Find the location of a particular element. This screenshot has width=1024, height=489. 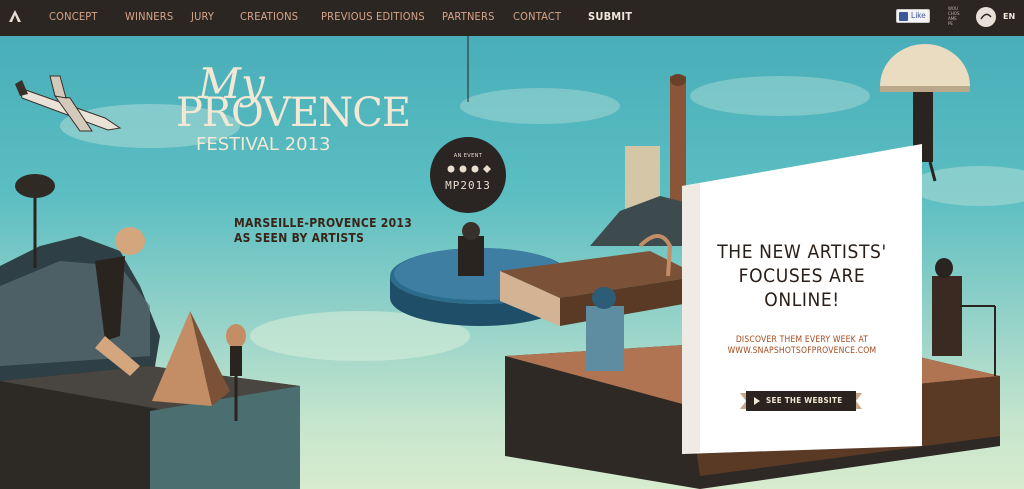

nav-item-winners: WINNERS is located at coordinates (149, 16).